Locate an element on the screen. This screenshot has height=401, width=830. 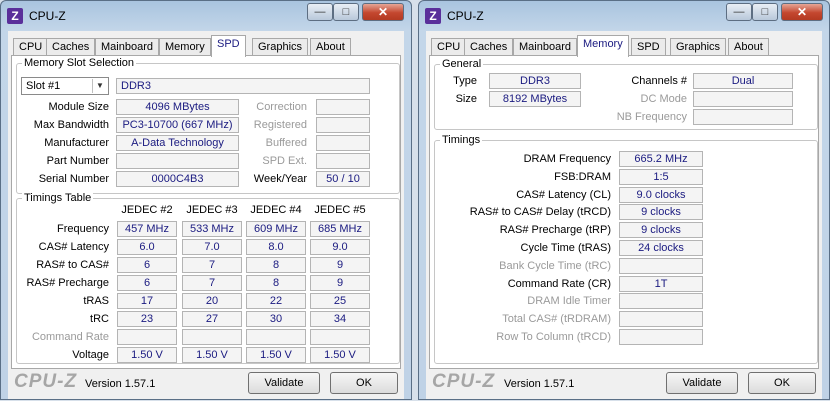
timing-label-cas-latency-cl: CAS# Latency (CL) is located at coordinates (563, 194).